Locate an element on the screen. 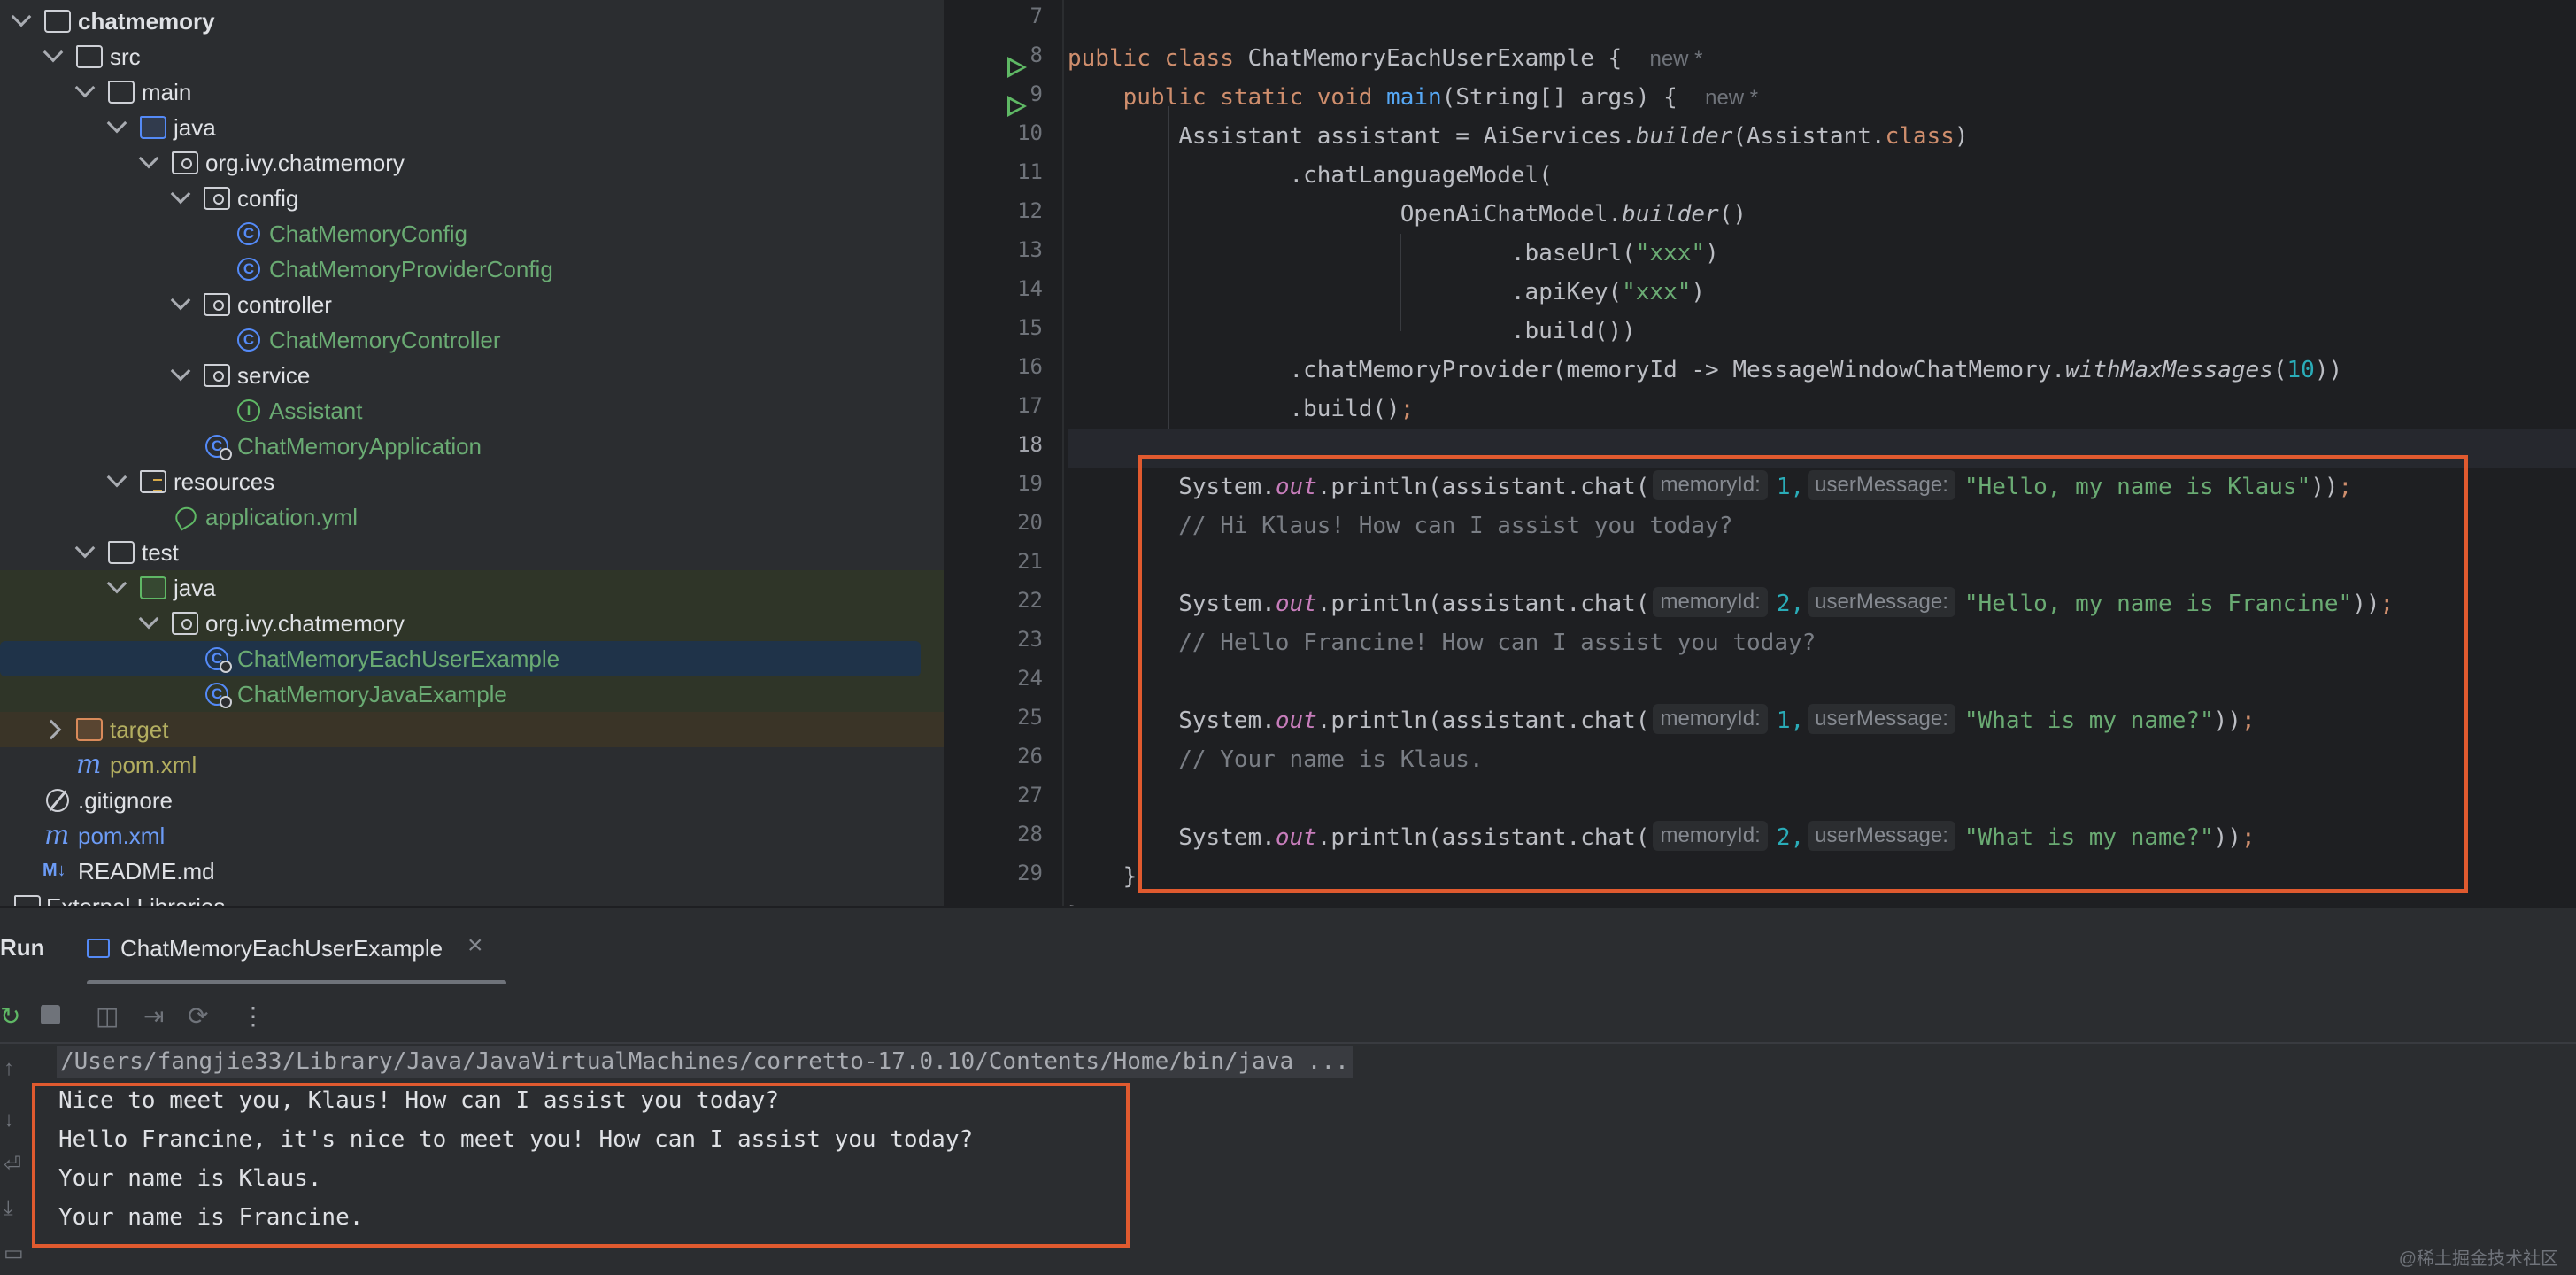  tree-item-label: chatmemory is located at coordinates (146, 21).